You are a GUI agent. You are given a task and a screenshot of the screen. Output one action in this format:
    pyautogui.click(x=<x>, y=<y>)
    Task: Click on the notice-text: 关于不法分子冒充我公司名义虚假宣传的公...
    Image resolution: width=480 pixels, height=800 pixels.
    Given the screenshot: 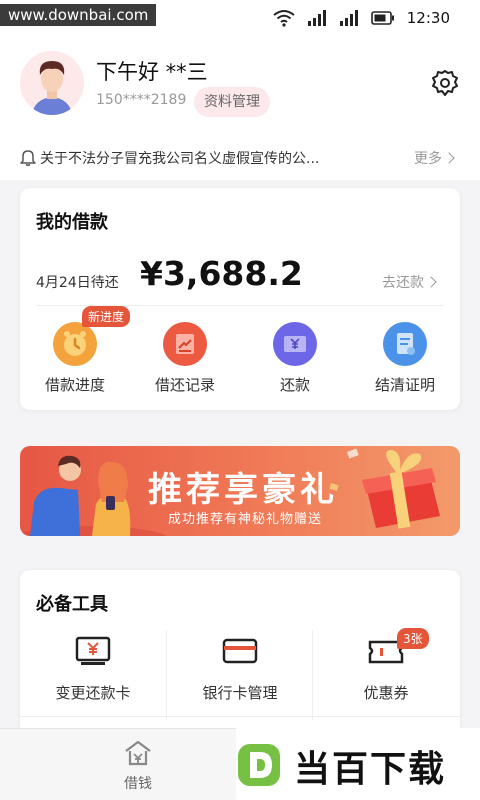 What is the action you would take?
    pyautogui.click(x=180, y=159)
    